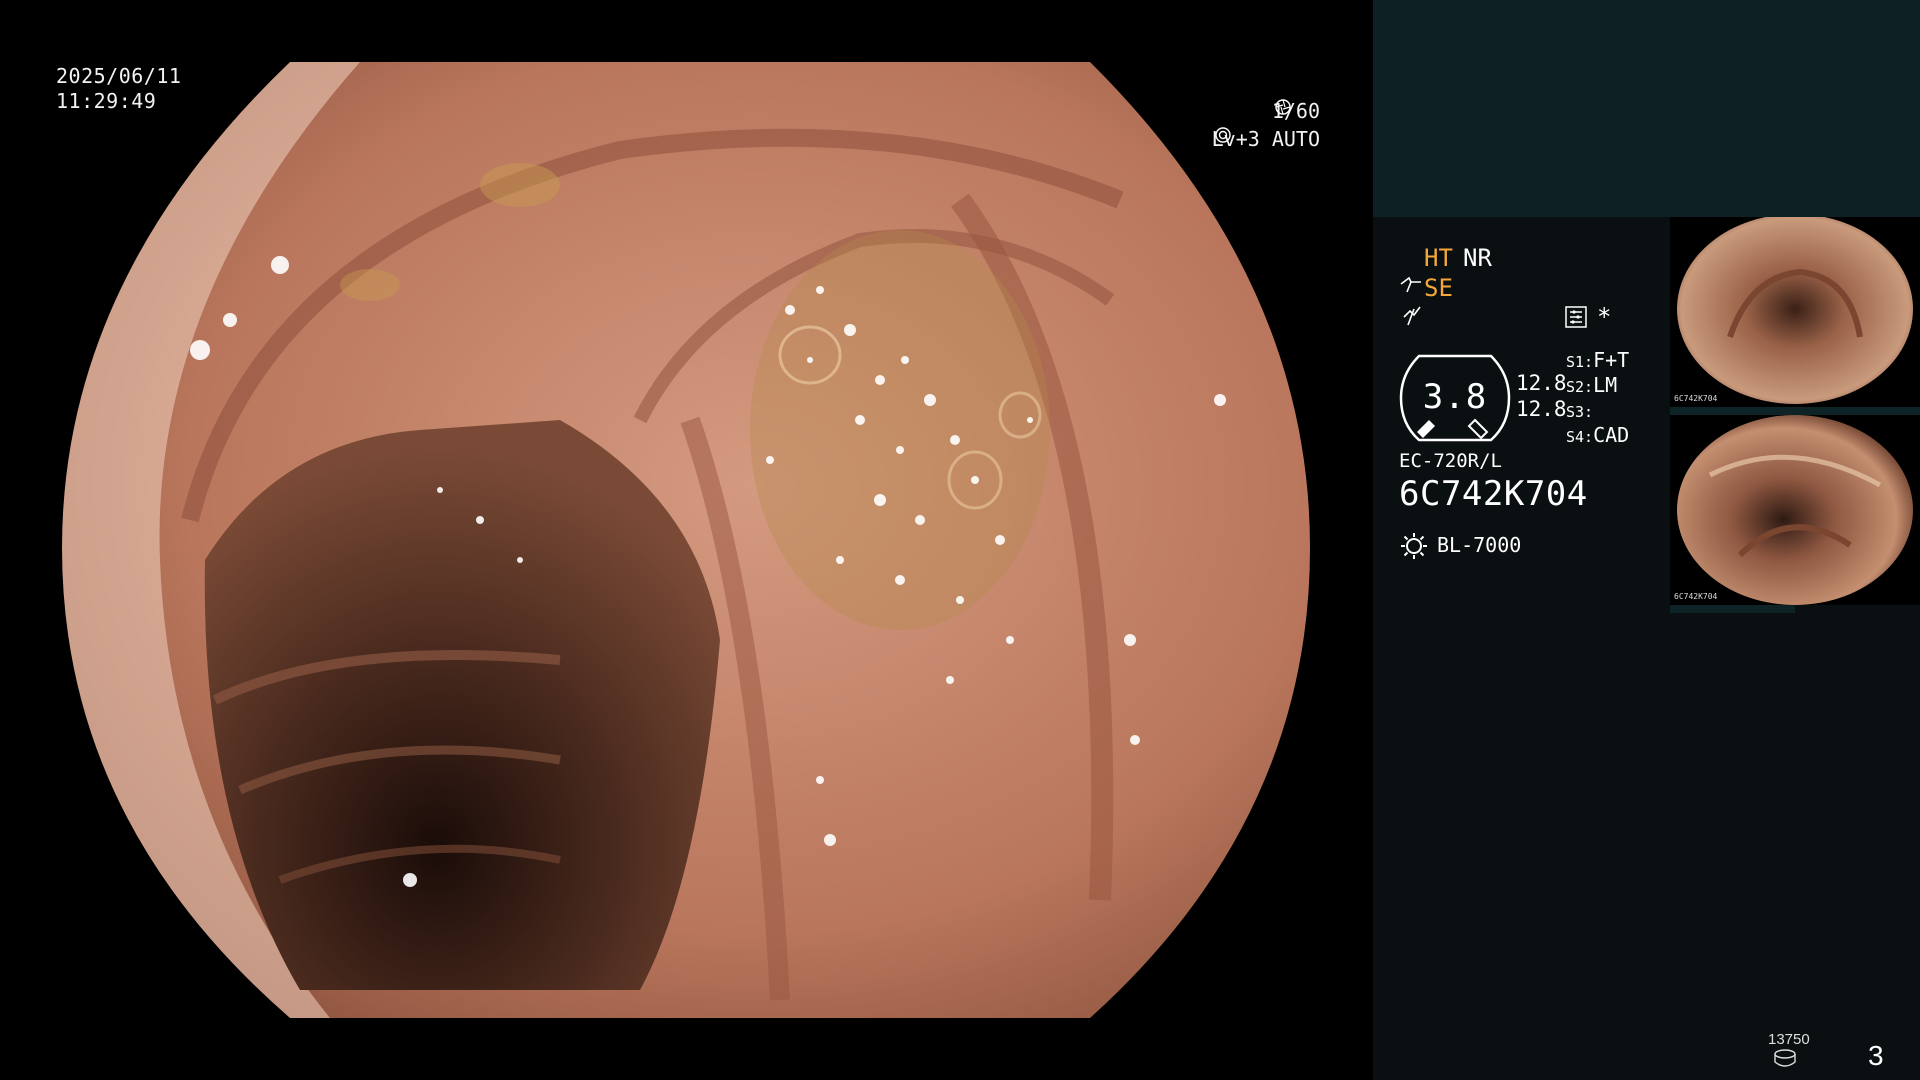  Describe the element at coordinates (1605, 385) in the screenshot. I see `setting-s2-value: LM` at that location.